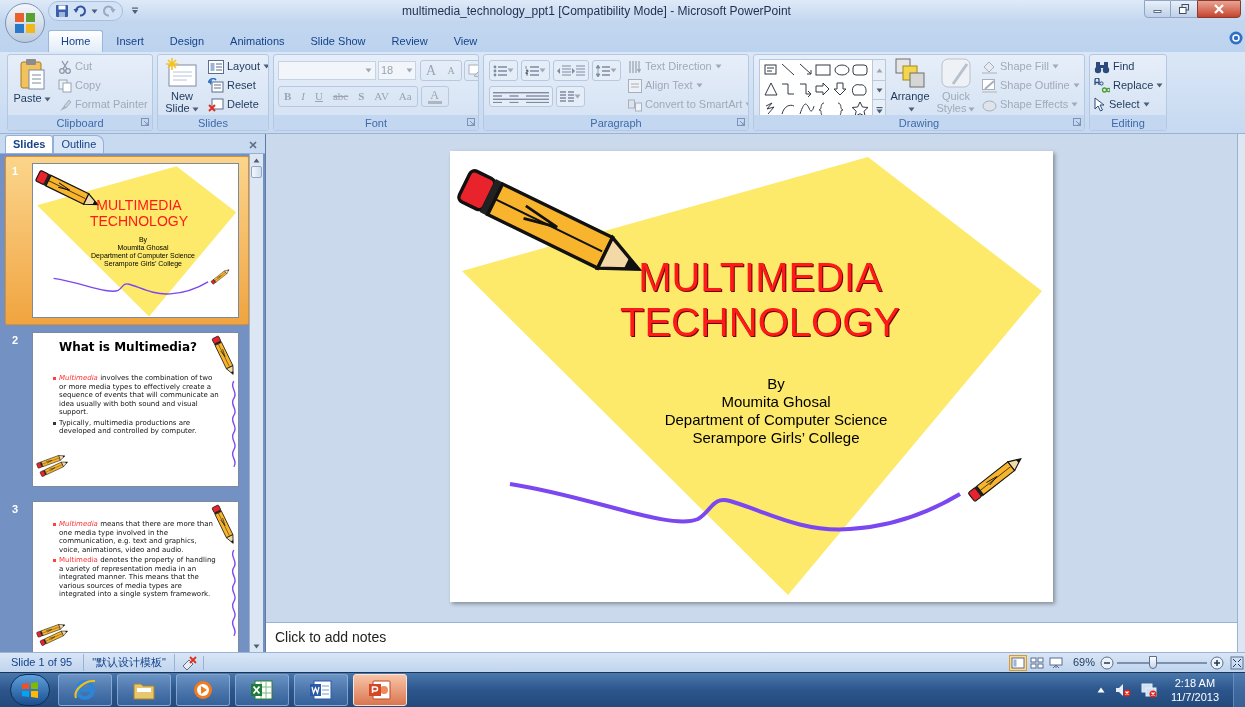 Image resolution: width=1245 pixels, height=707 pixels. Describe the element at coordinates (1102, 66) in the screenshot. I see `binoculars-icon` at that location.